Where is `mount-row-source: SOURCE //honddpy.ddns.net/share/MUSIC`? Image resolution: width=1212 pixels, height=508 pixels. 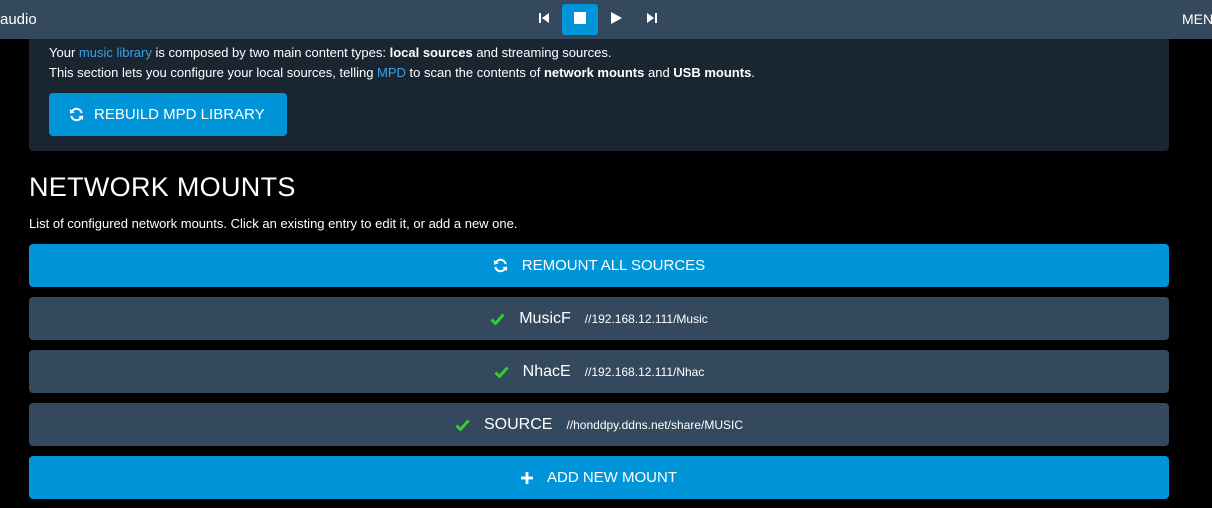 mount-row-source: SOURCE //honddpy.ddns.net/share/MUSIC is located at coordinates (599, 424).